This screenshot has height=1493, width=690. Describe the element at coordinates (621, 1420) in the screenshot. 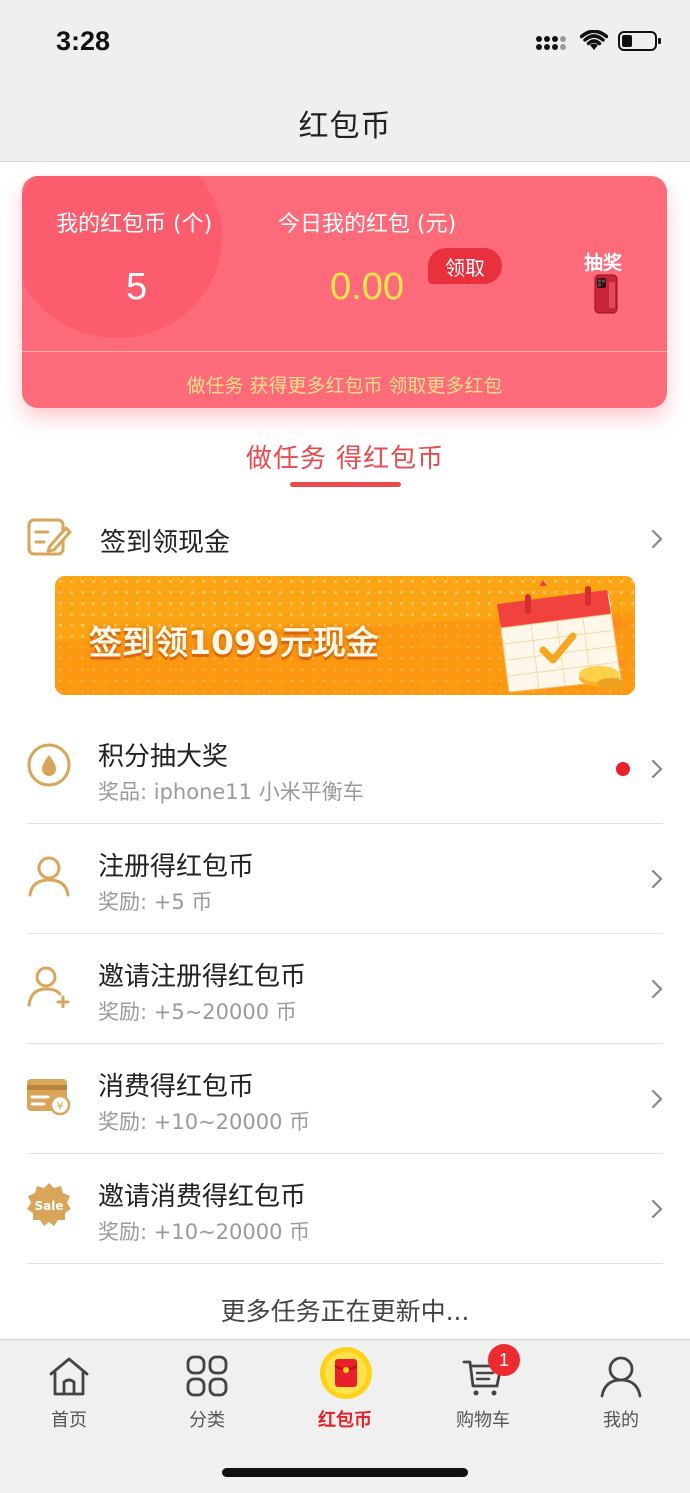

I see `tab-label: 我的` at that location.